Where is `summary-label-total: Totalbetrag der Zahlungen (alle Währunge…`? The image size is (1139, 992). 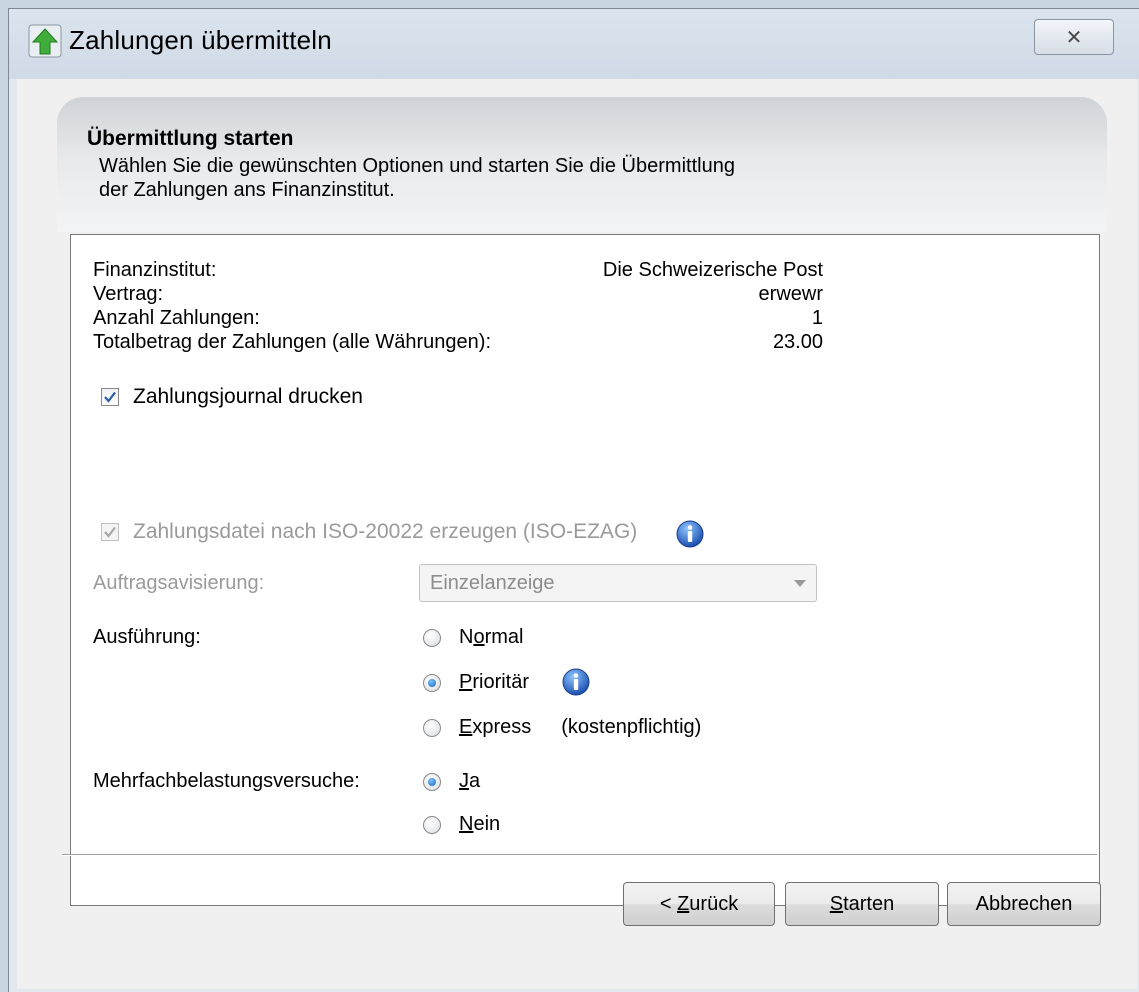
summary-label-total: Totalbetrag der Zahlungen (alle Währunge… is located at coordinates (292, 342).